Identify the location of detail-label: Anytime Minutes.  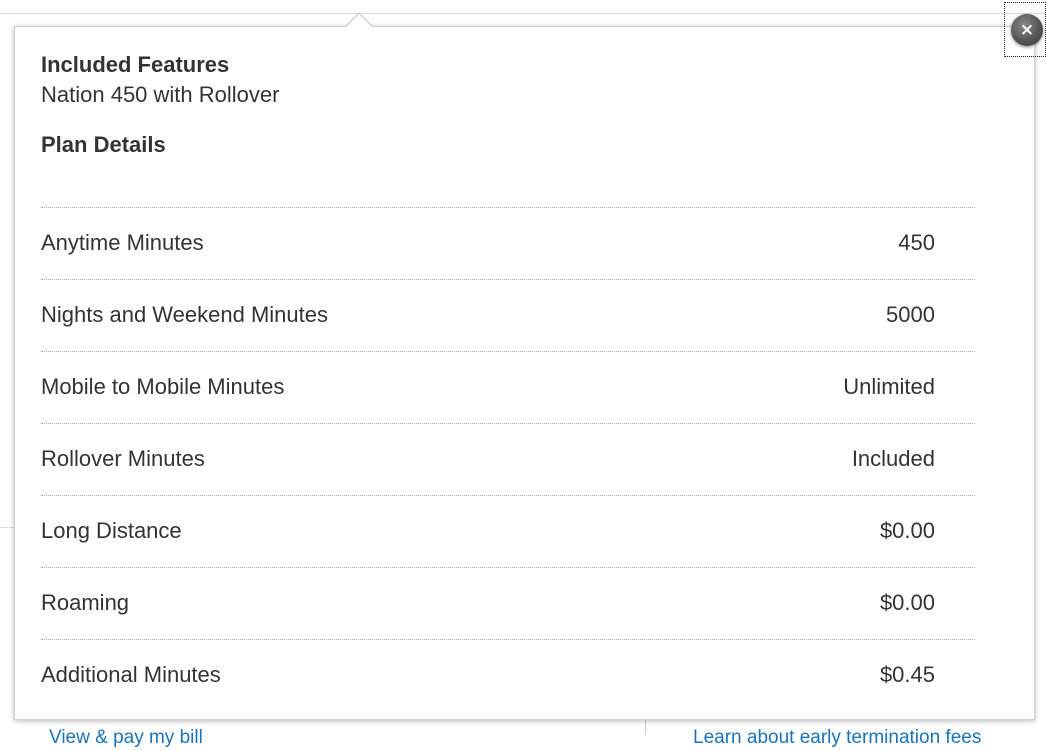
(122, 242).